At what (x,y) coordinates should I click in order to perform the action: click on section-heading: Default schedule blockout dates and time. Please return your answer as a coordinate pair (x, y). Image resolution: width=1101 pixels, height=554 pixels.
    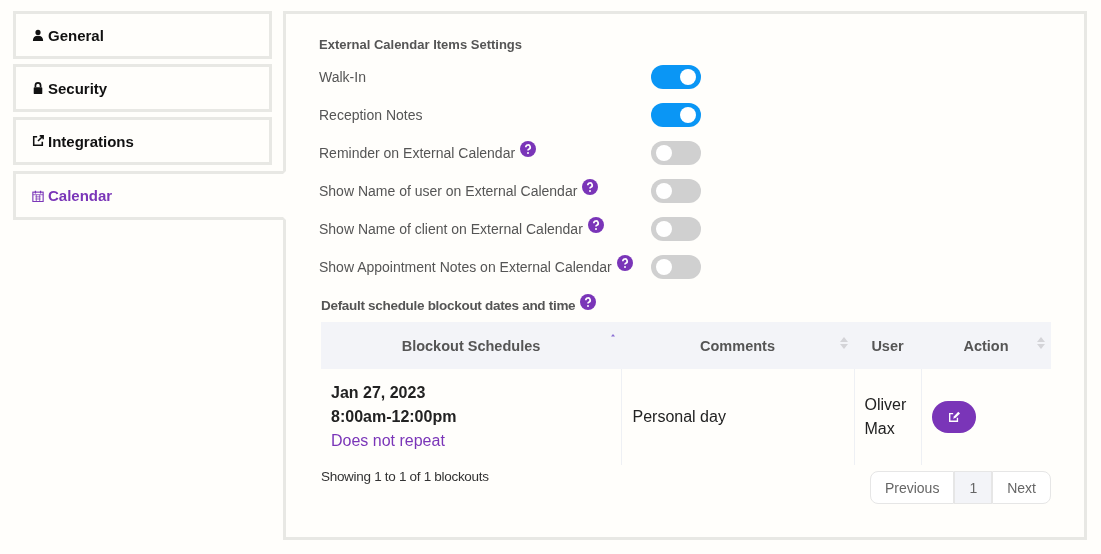
    Looking at the image, I should click on (448, 305).